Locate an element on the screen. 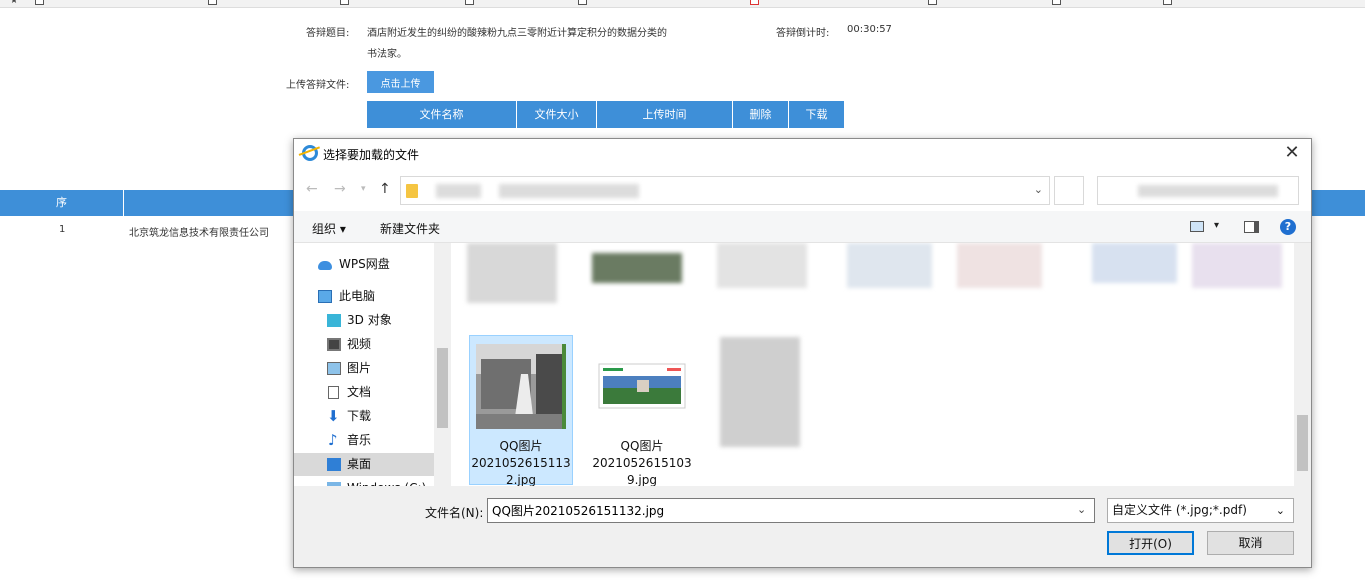 Image resolution: width=1365 pixels, height=583 pixels. navigation-pane: WPS网盘 此电脑 3D 对象 视频 图片 文档 ⬇ 下载 ♪ 音乐 桌面 is located at coordinates (373, 364).